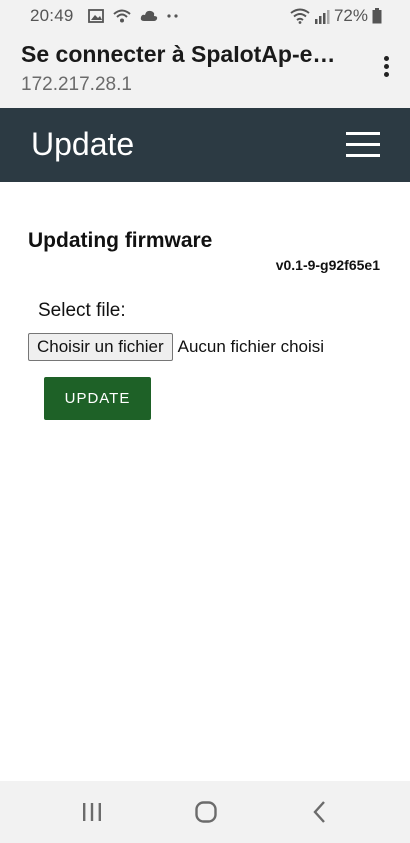  Describe the element at coordinates (251, 346) in the screenshot. I see `file-status-text: Aucun fichier choisi` at that location.